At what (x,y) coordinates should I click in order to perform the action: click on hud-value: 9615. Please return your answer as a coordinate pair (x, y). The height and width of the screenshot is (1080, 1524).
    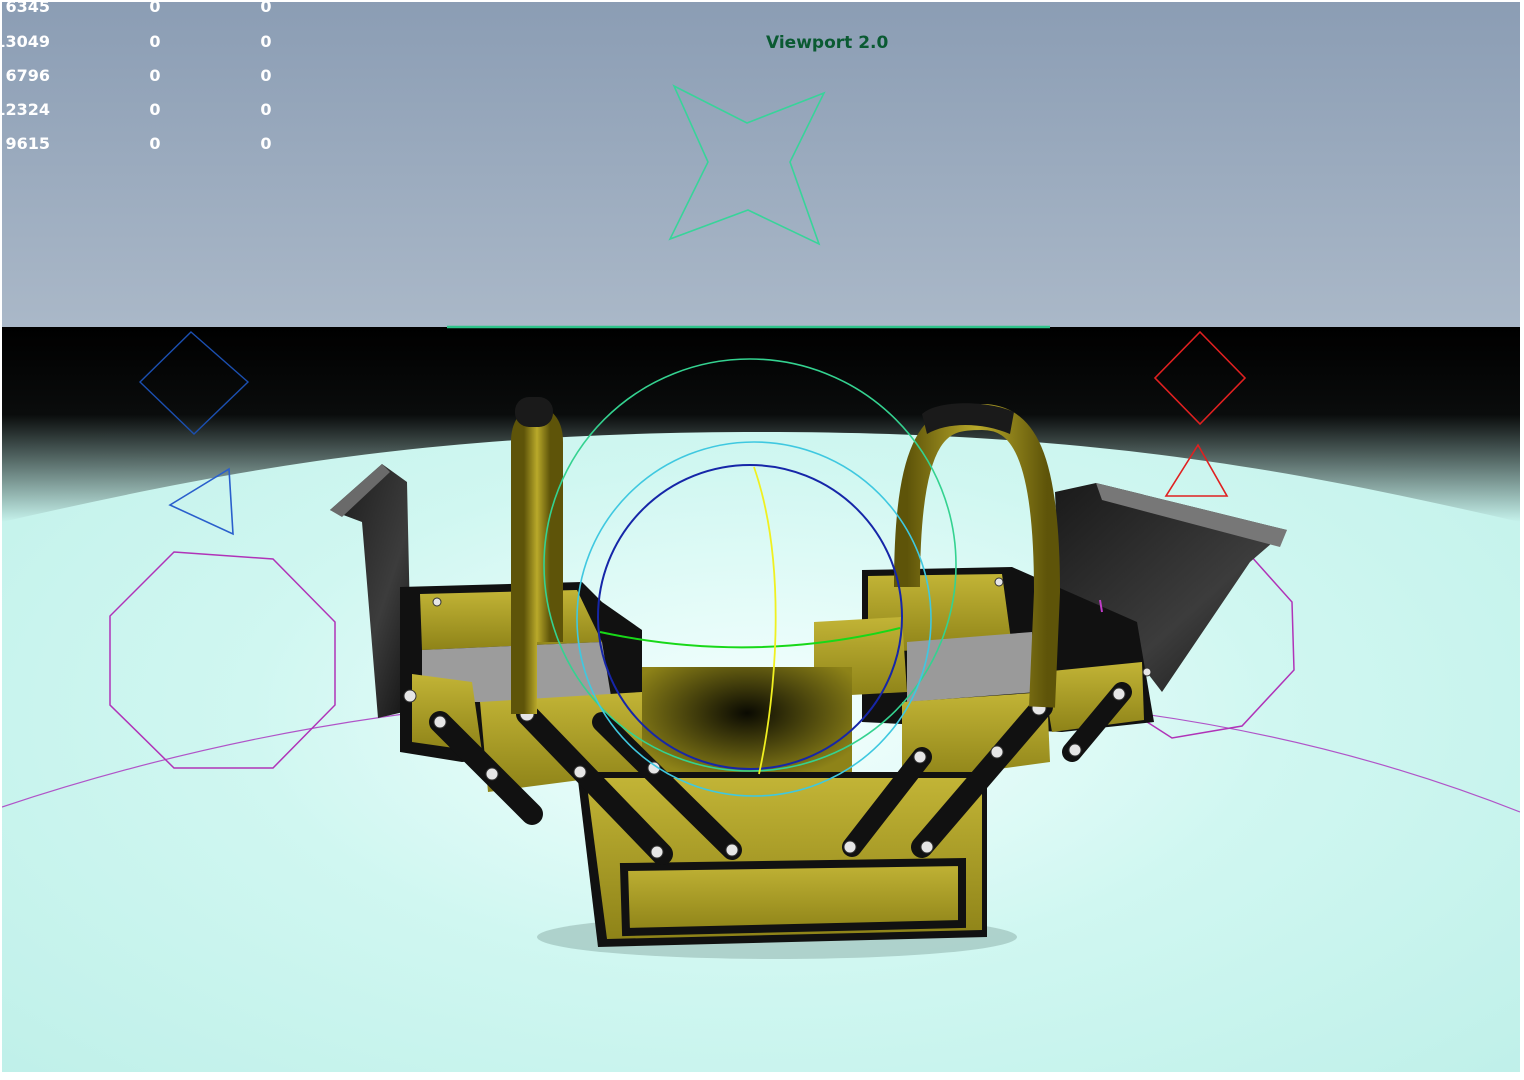
    Looking at the image, I should click on (27, 143).